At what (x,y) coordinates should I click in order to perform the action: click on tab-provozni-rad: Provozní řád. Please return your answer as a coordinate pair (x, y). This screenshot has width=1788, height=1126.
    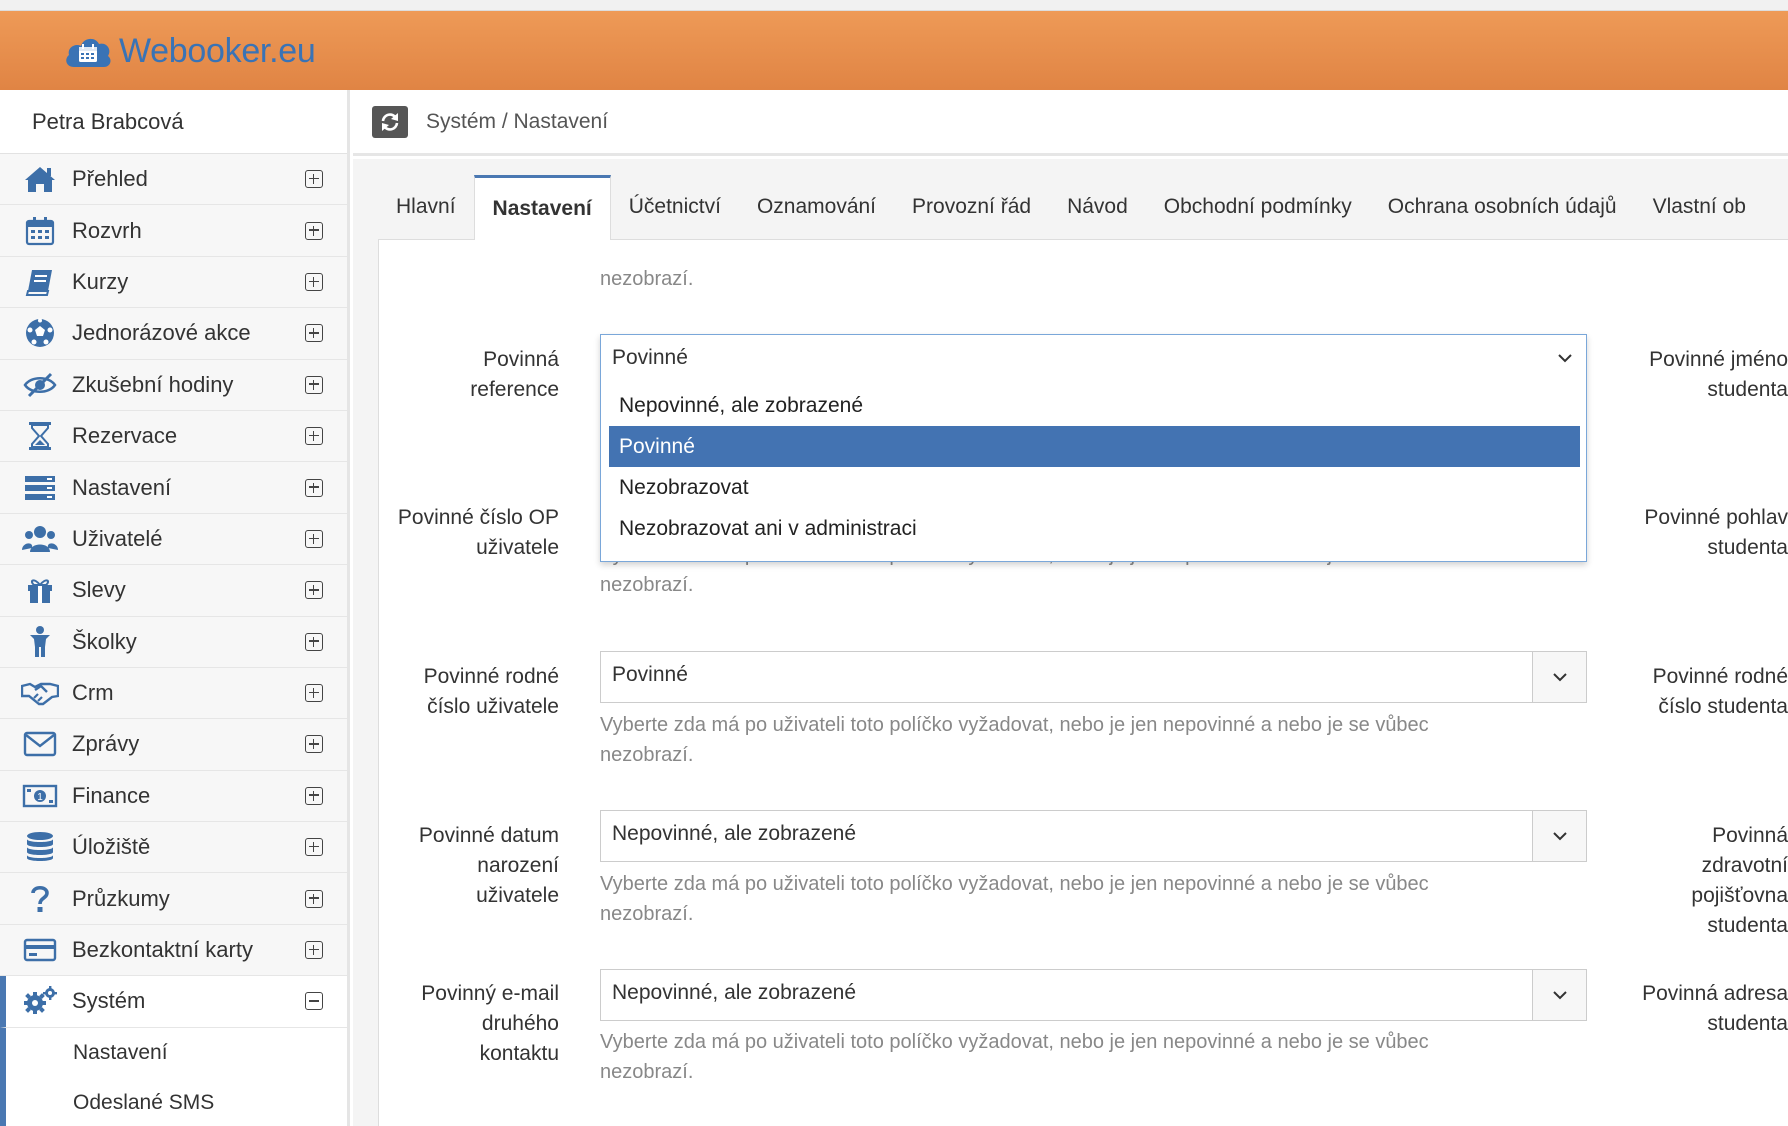
    Looking at the image, I should click on (971, 207).